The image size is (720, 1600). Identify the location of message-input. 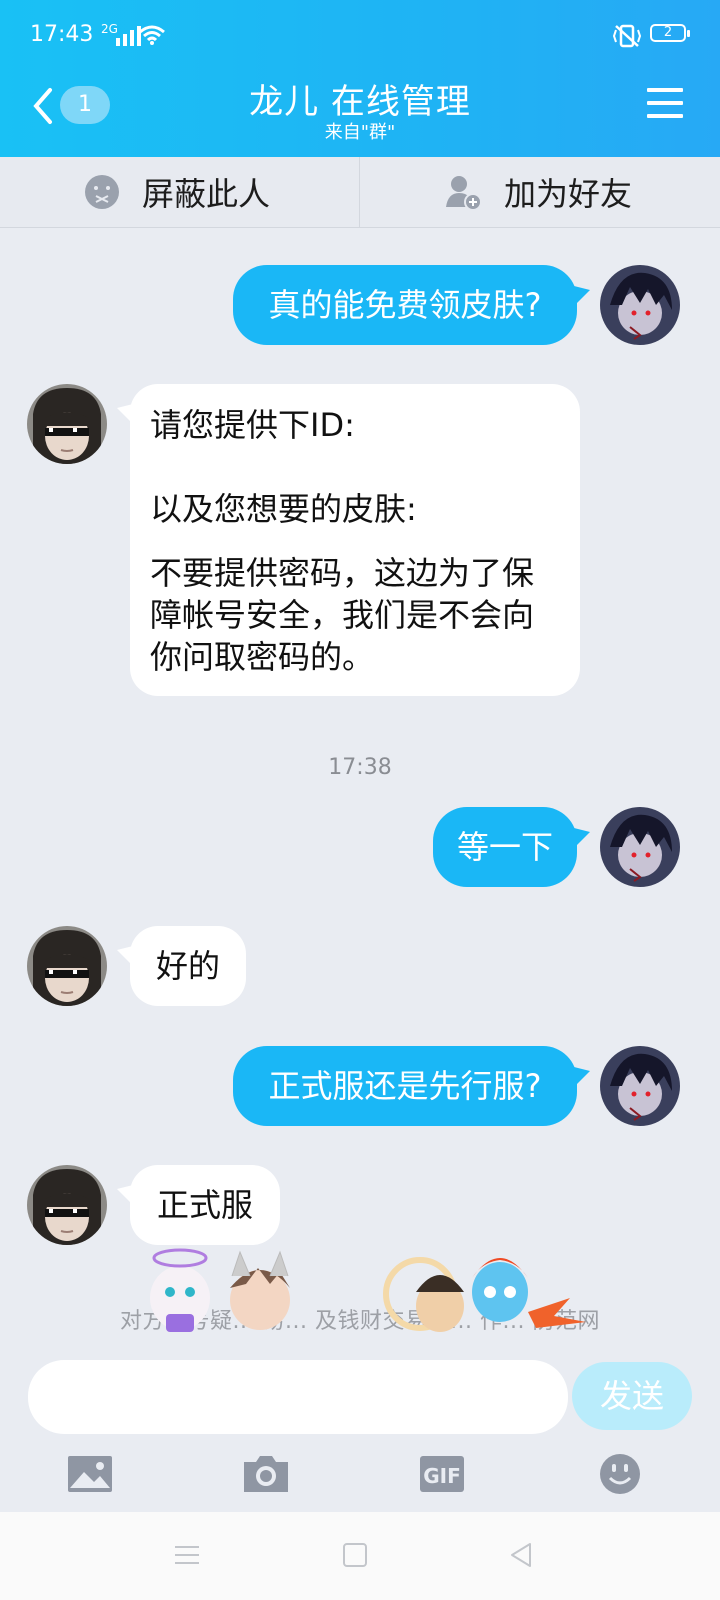
(298, 1397).